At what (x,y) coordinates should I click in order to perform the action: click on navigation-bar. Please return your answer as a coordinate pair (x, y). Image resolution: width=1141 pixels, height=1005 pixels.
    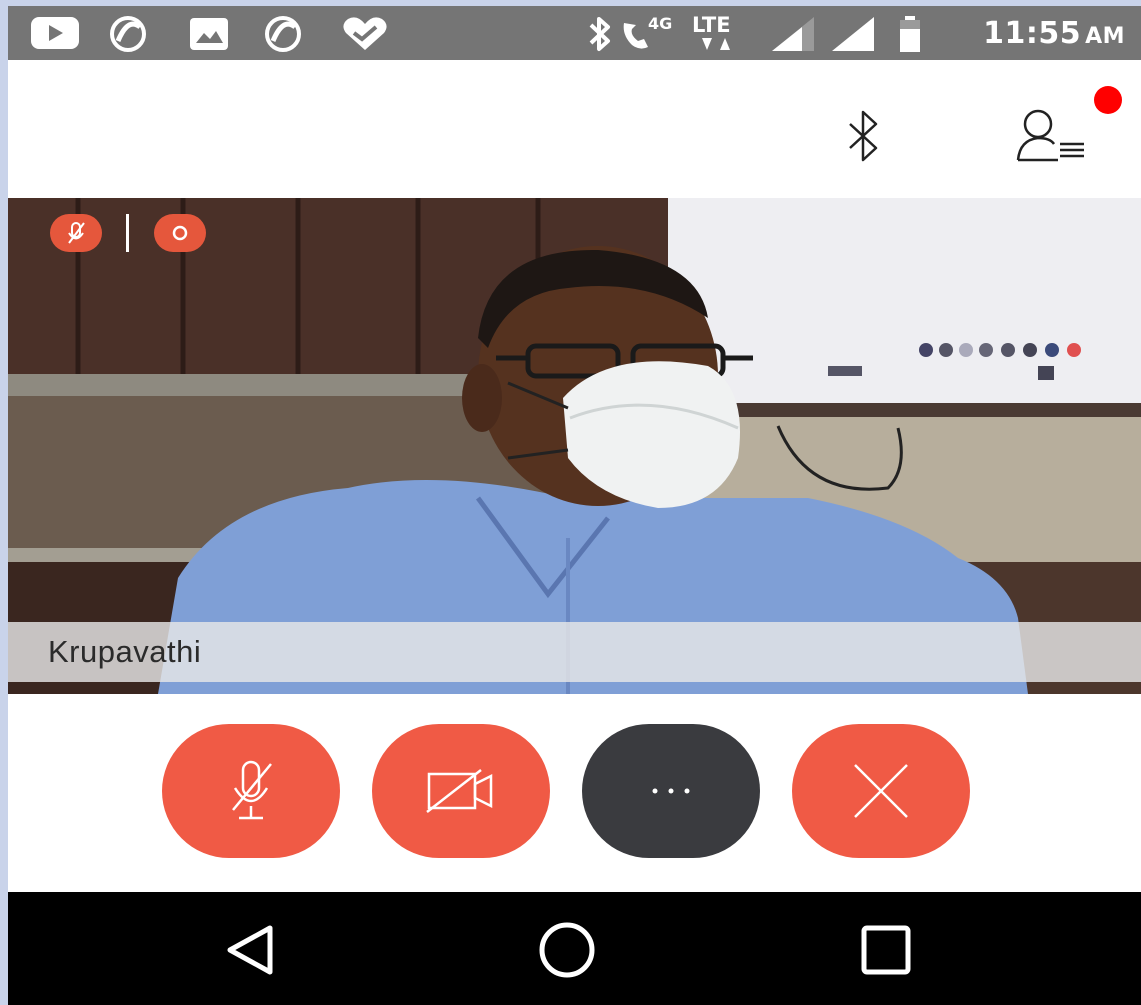
    Looking at the image, I should click on (574, 948).